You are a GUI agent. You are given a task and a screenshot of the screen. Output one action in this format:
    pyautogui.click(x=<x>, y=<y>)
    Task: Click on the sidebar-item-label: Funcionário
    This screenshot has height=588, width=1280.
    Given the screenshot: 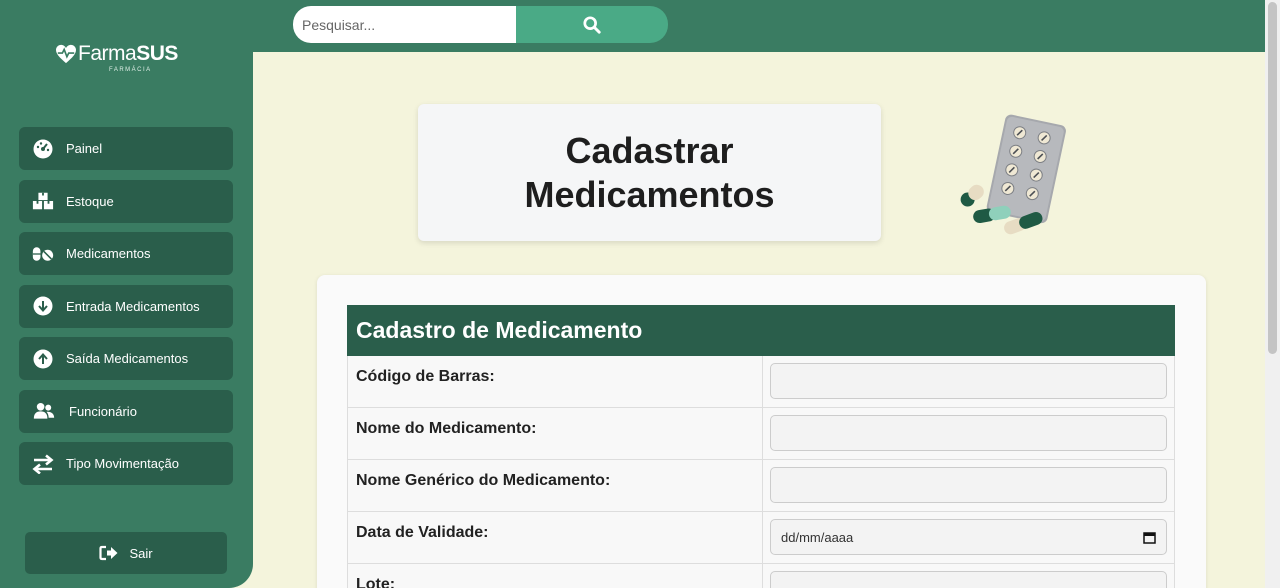 What is the action you would take?
    pyautogui.click(x=103, y=411)
    